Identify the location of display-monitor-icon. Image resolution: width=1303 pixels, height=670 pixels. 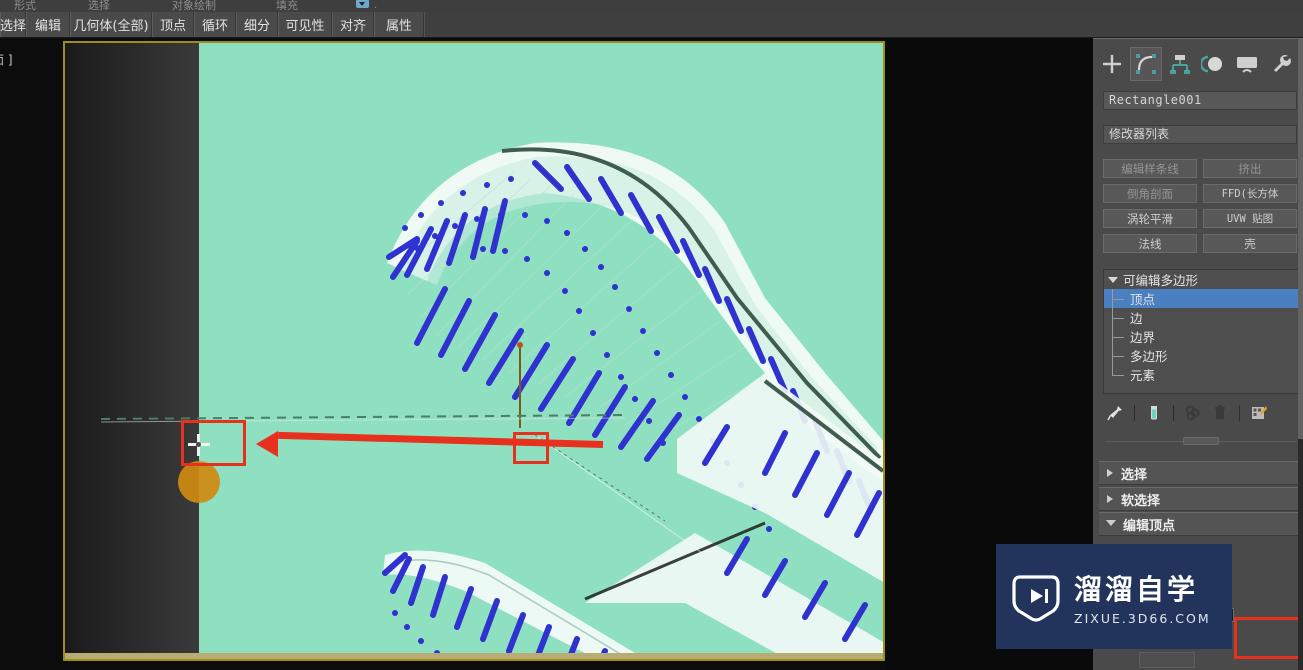
(1247, 65).